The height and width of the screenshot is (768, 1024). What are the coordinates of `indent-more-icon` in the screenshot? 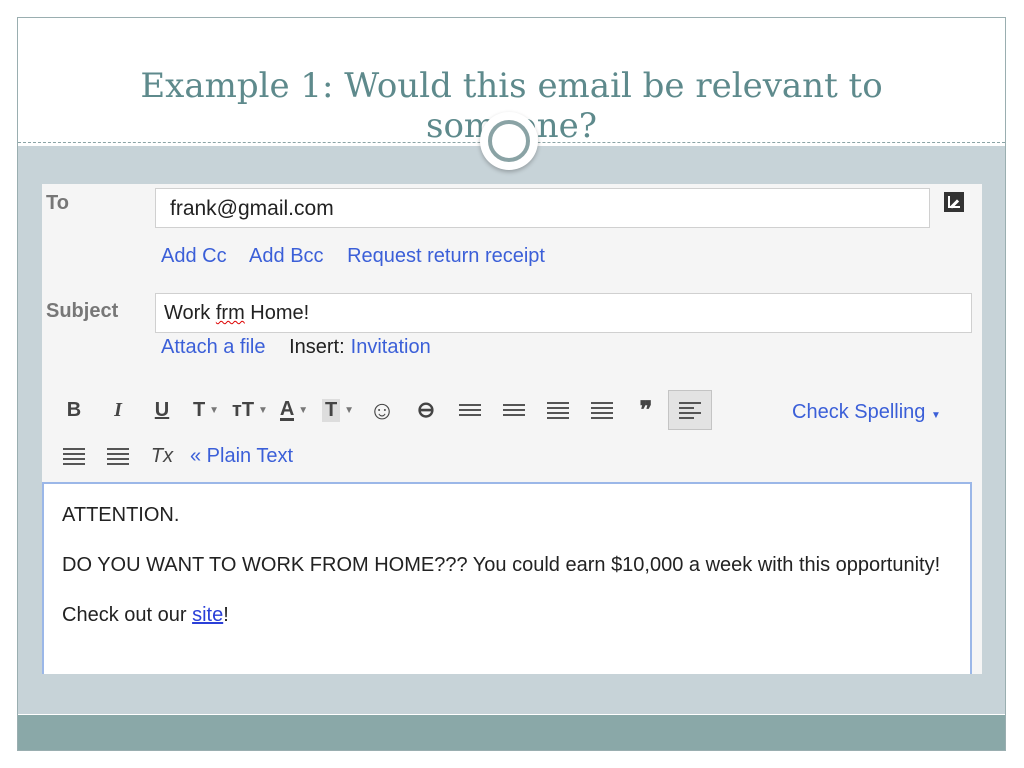 It's located at (602, 410).